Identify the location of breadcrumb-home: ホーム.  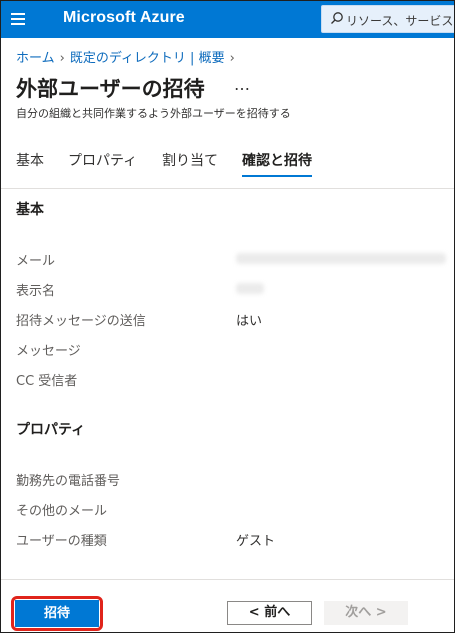
(35, 58).